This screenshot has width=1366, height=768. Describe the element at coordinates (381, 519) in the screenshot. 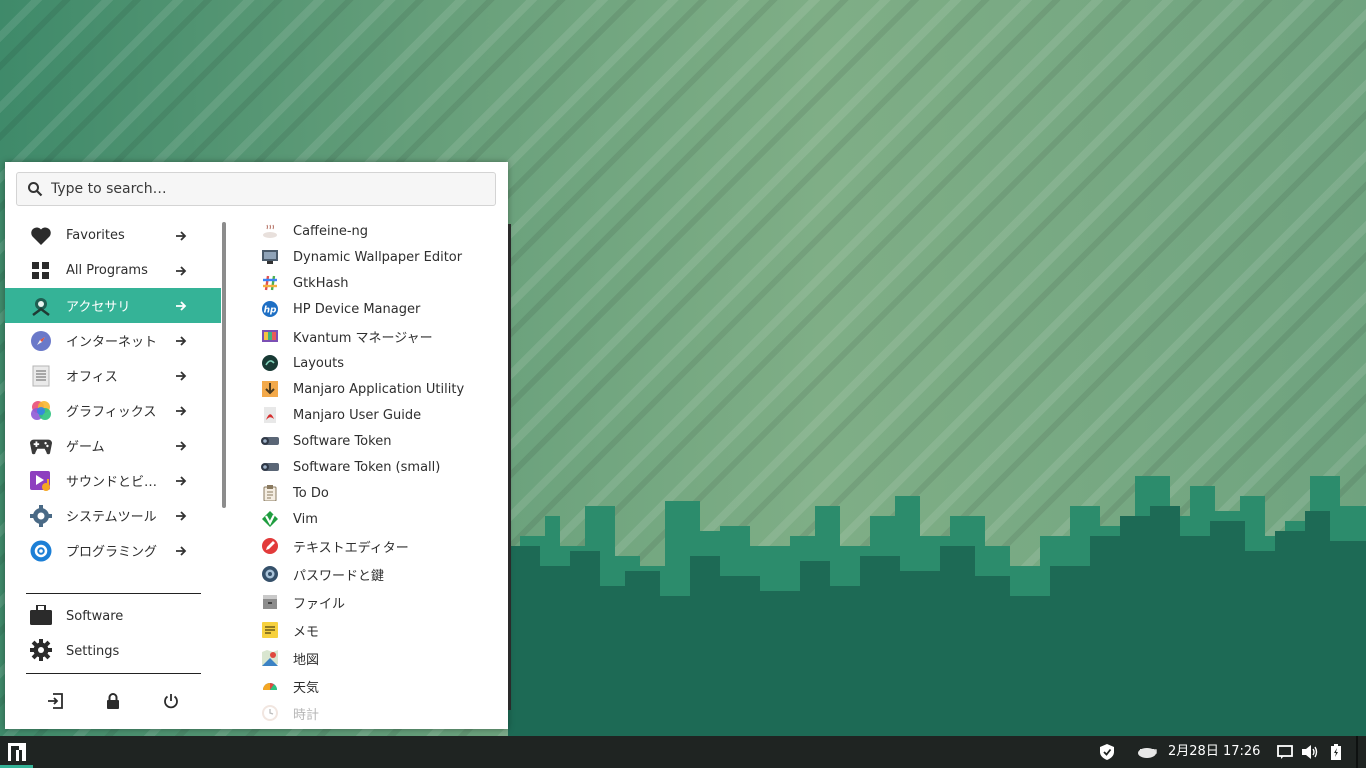

I see `app-vim: Vim` at that location.